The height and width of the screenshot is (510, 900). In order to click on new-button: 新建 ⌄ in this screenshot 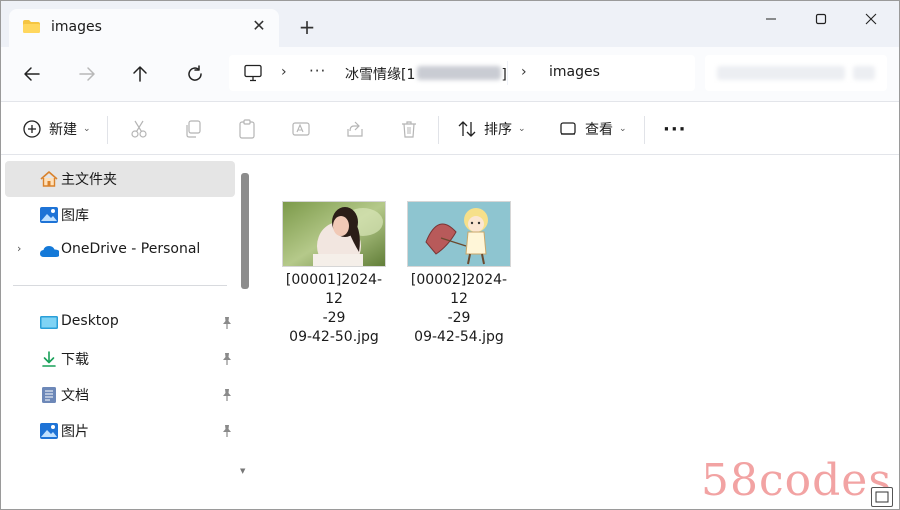, I will do `click(56, 129)`.